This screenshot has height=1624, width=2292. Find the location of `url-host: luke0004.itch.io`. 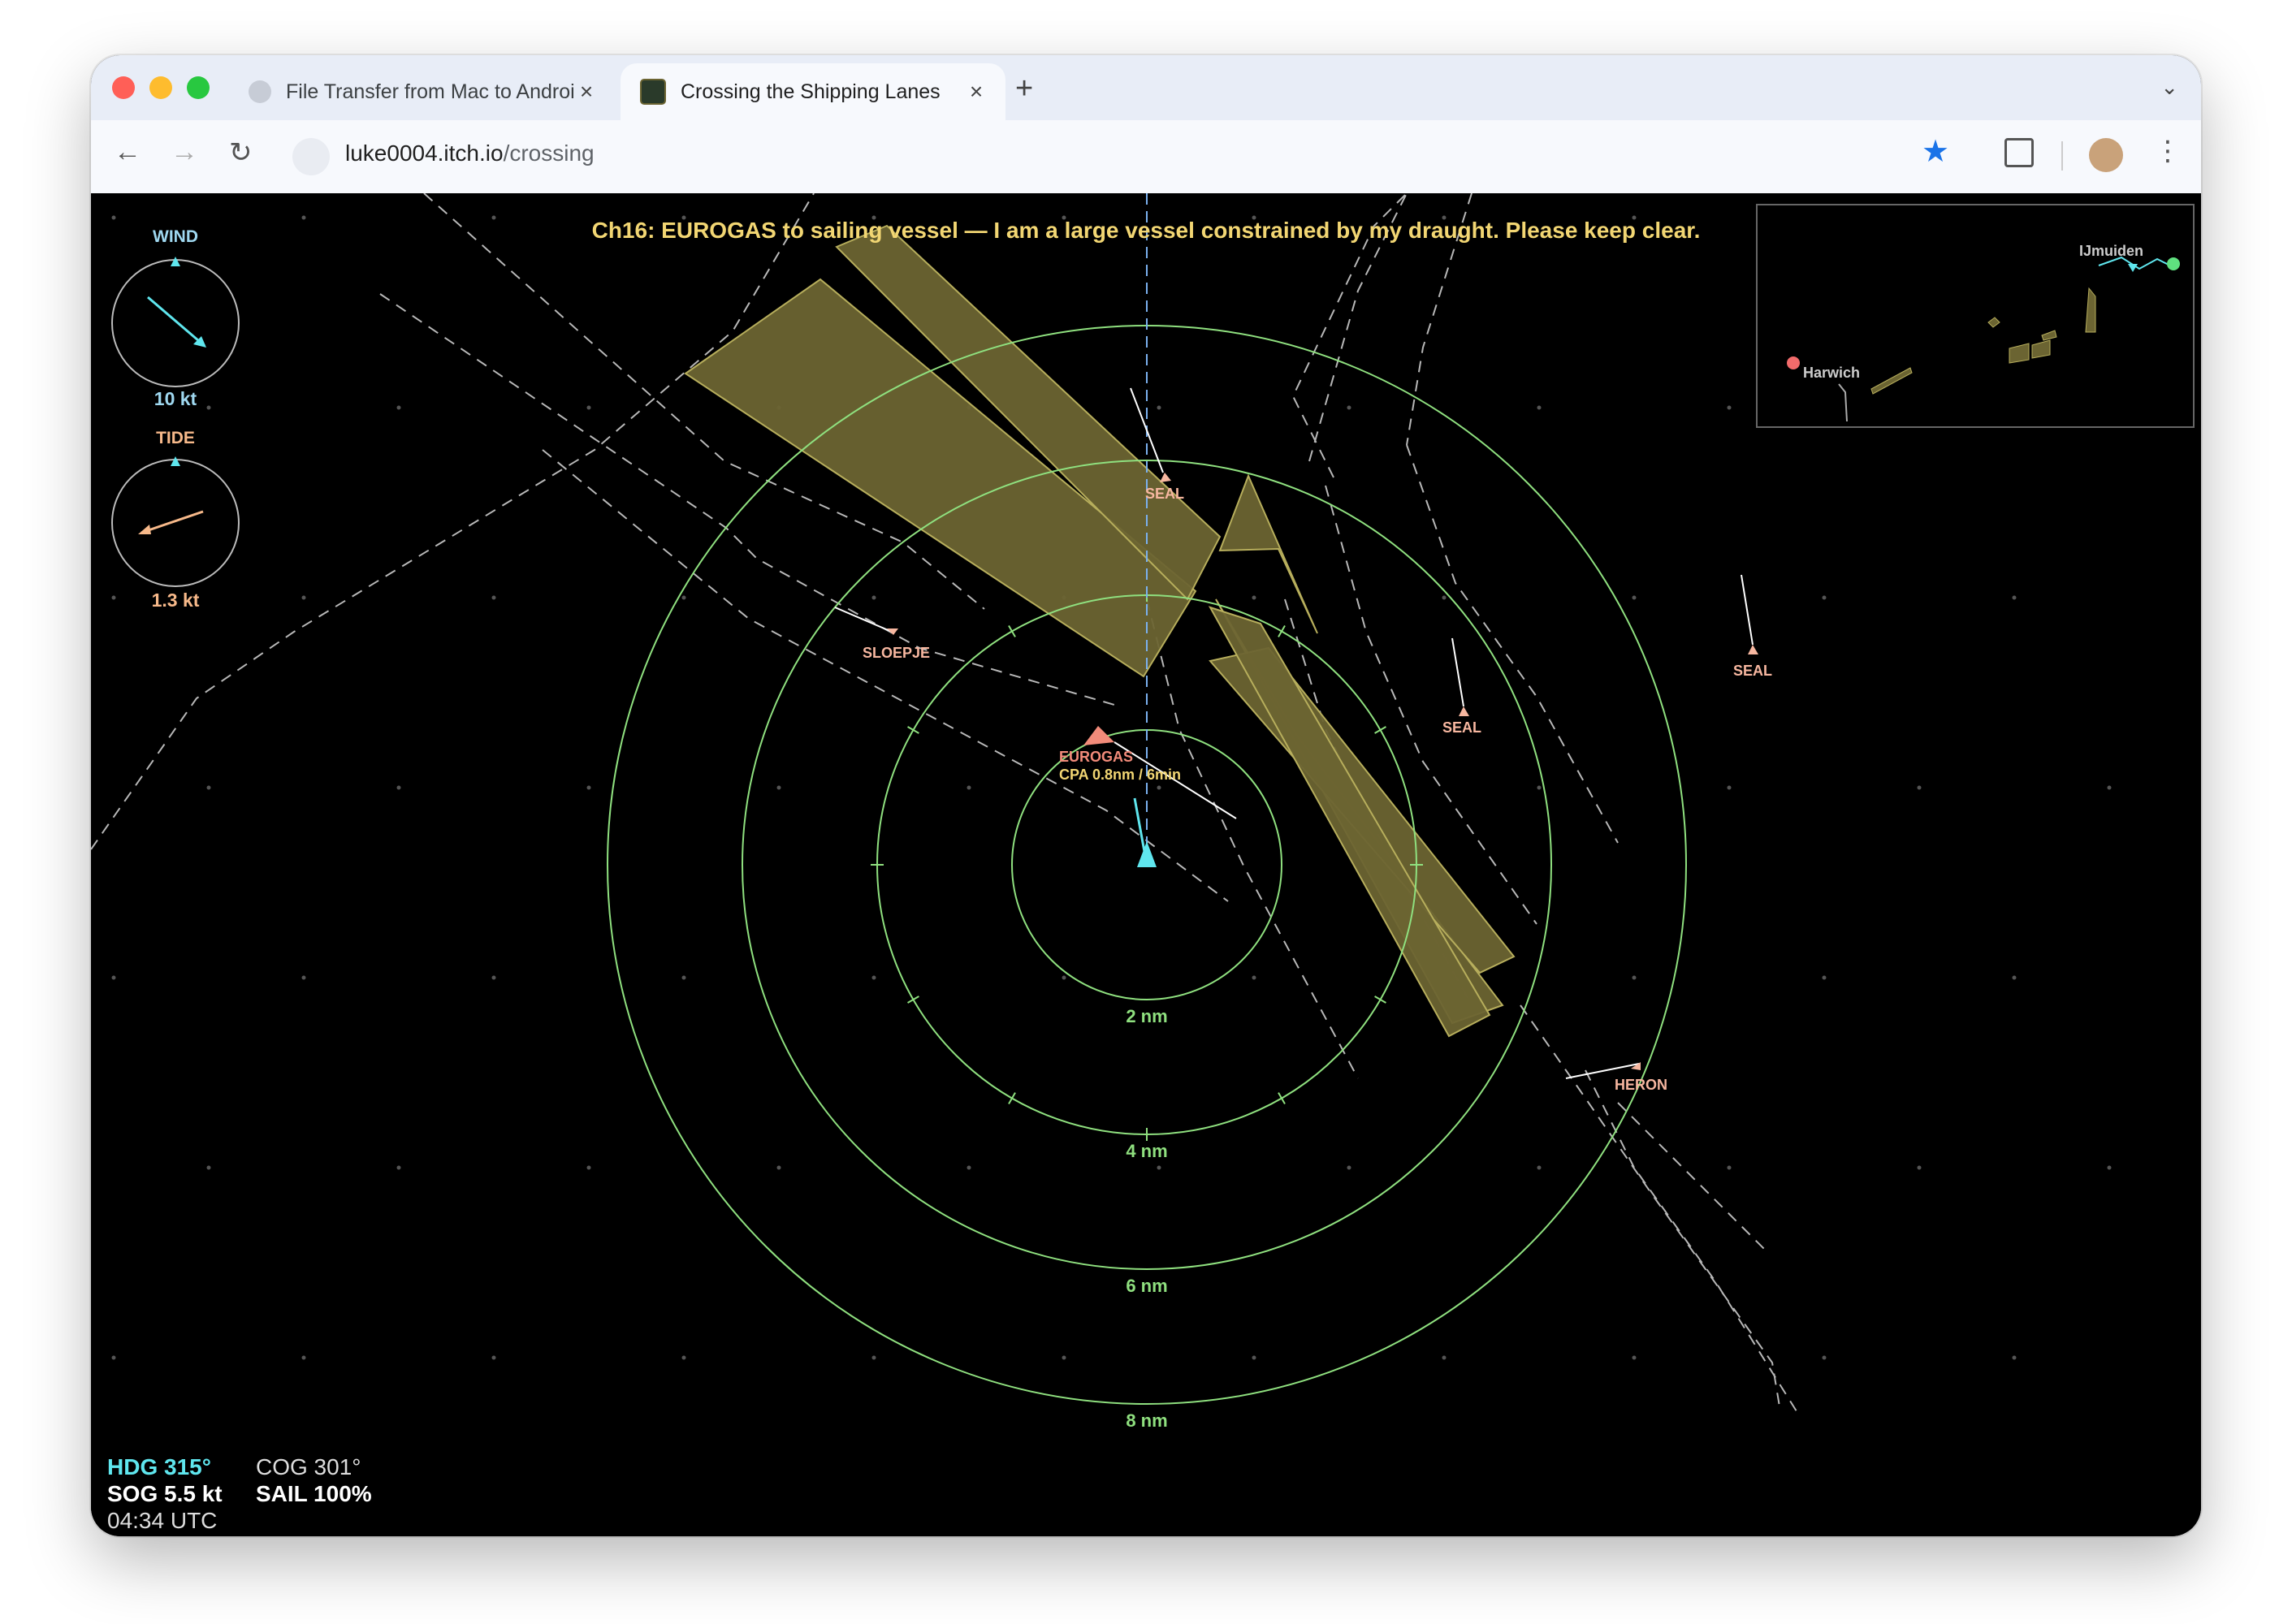

url-host: luke0004.itch.io is located at coordinates (424, 153).